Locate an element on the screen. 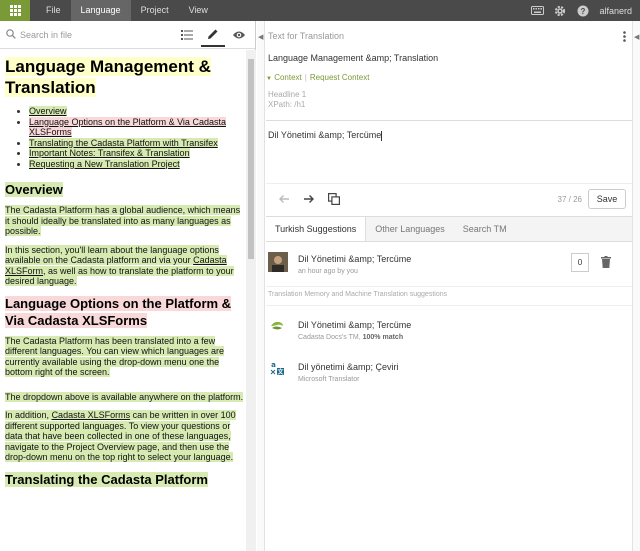  help-icon: ? is located at coordinates (583, 10).